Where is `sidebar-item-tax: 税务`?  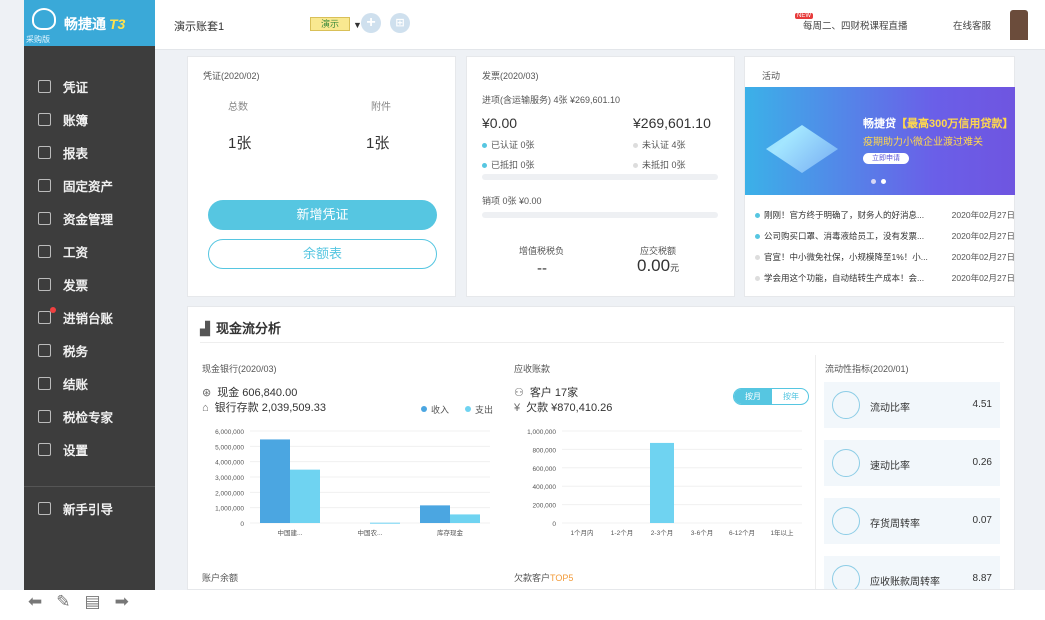
sidebar-item-tax: 税务 is located at coordinates (89, 350).